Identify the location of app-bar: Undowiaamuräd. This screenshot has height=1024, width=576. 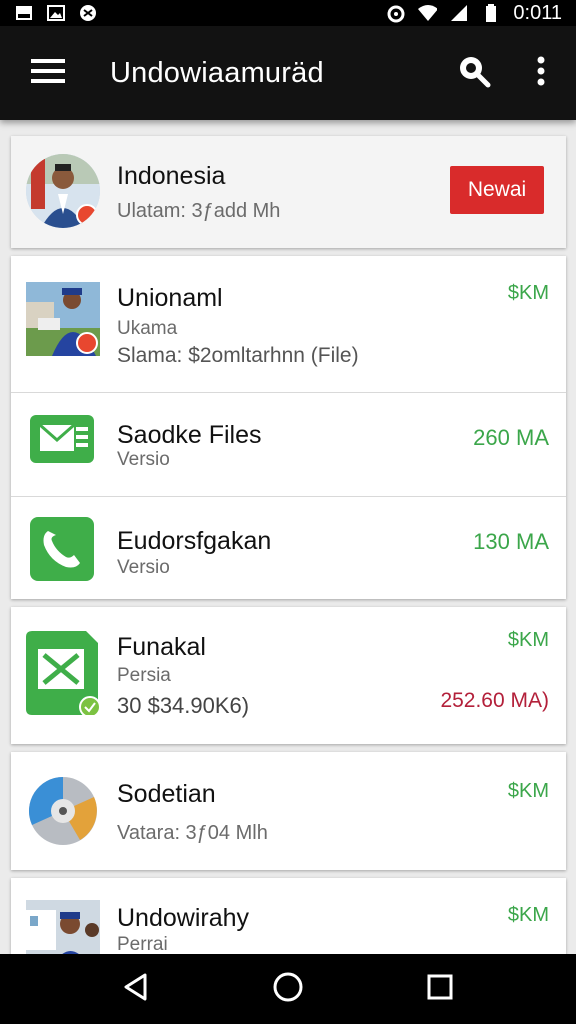
(288, 73).